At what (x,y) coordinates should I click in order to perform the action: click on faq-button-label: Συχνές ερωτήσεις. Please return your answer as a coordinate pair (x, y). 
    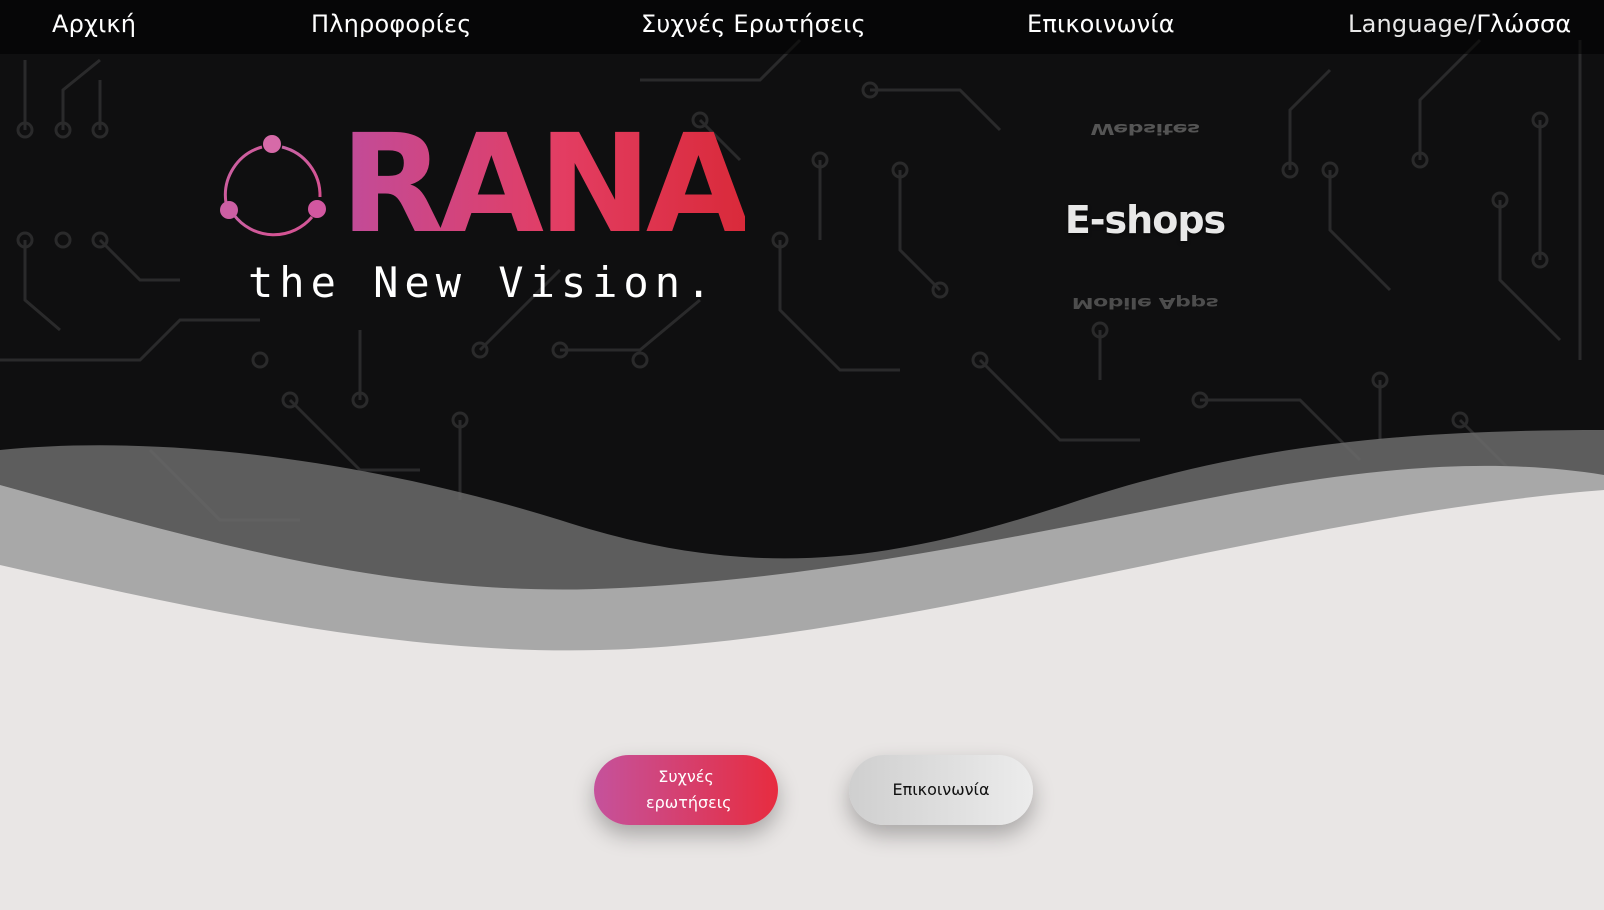
    Looking at the image, I should click on (689, 789).